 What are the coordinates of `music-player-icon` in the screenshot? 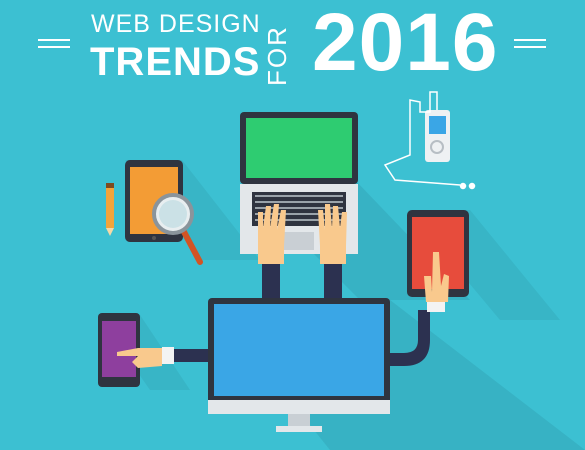 It's located at (437, 136).